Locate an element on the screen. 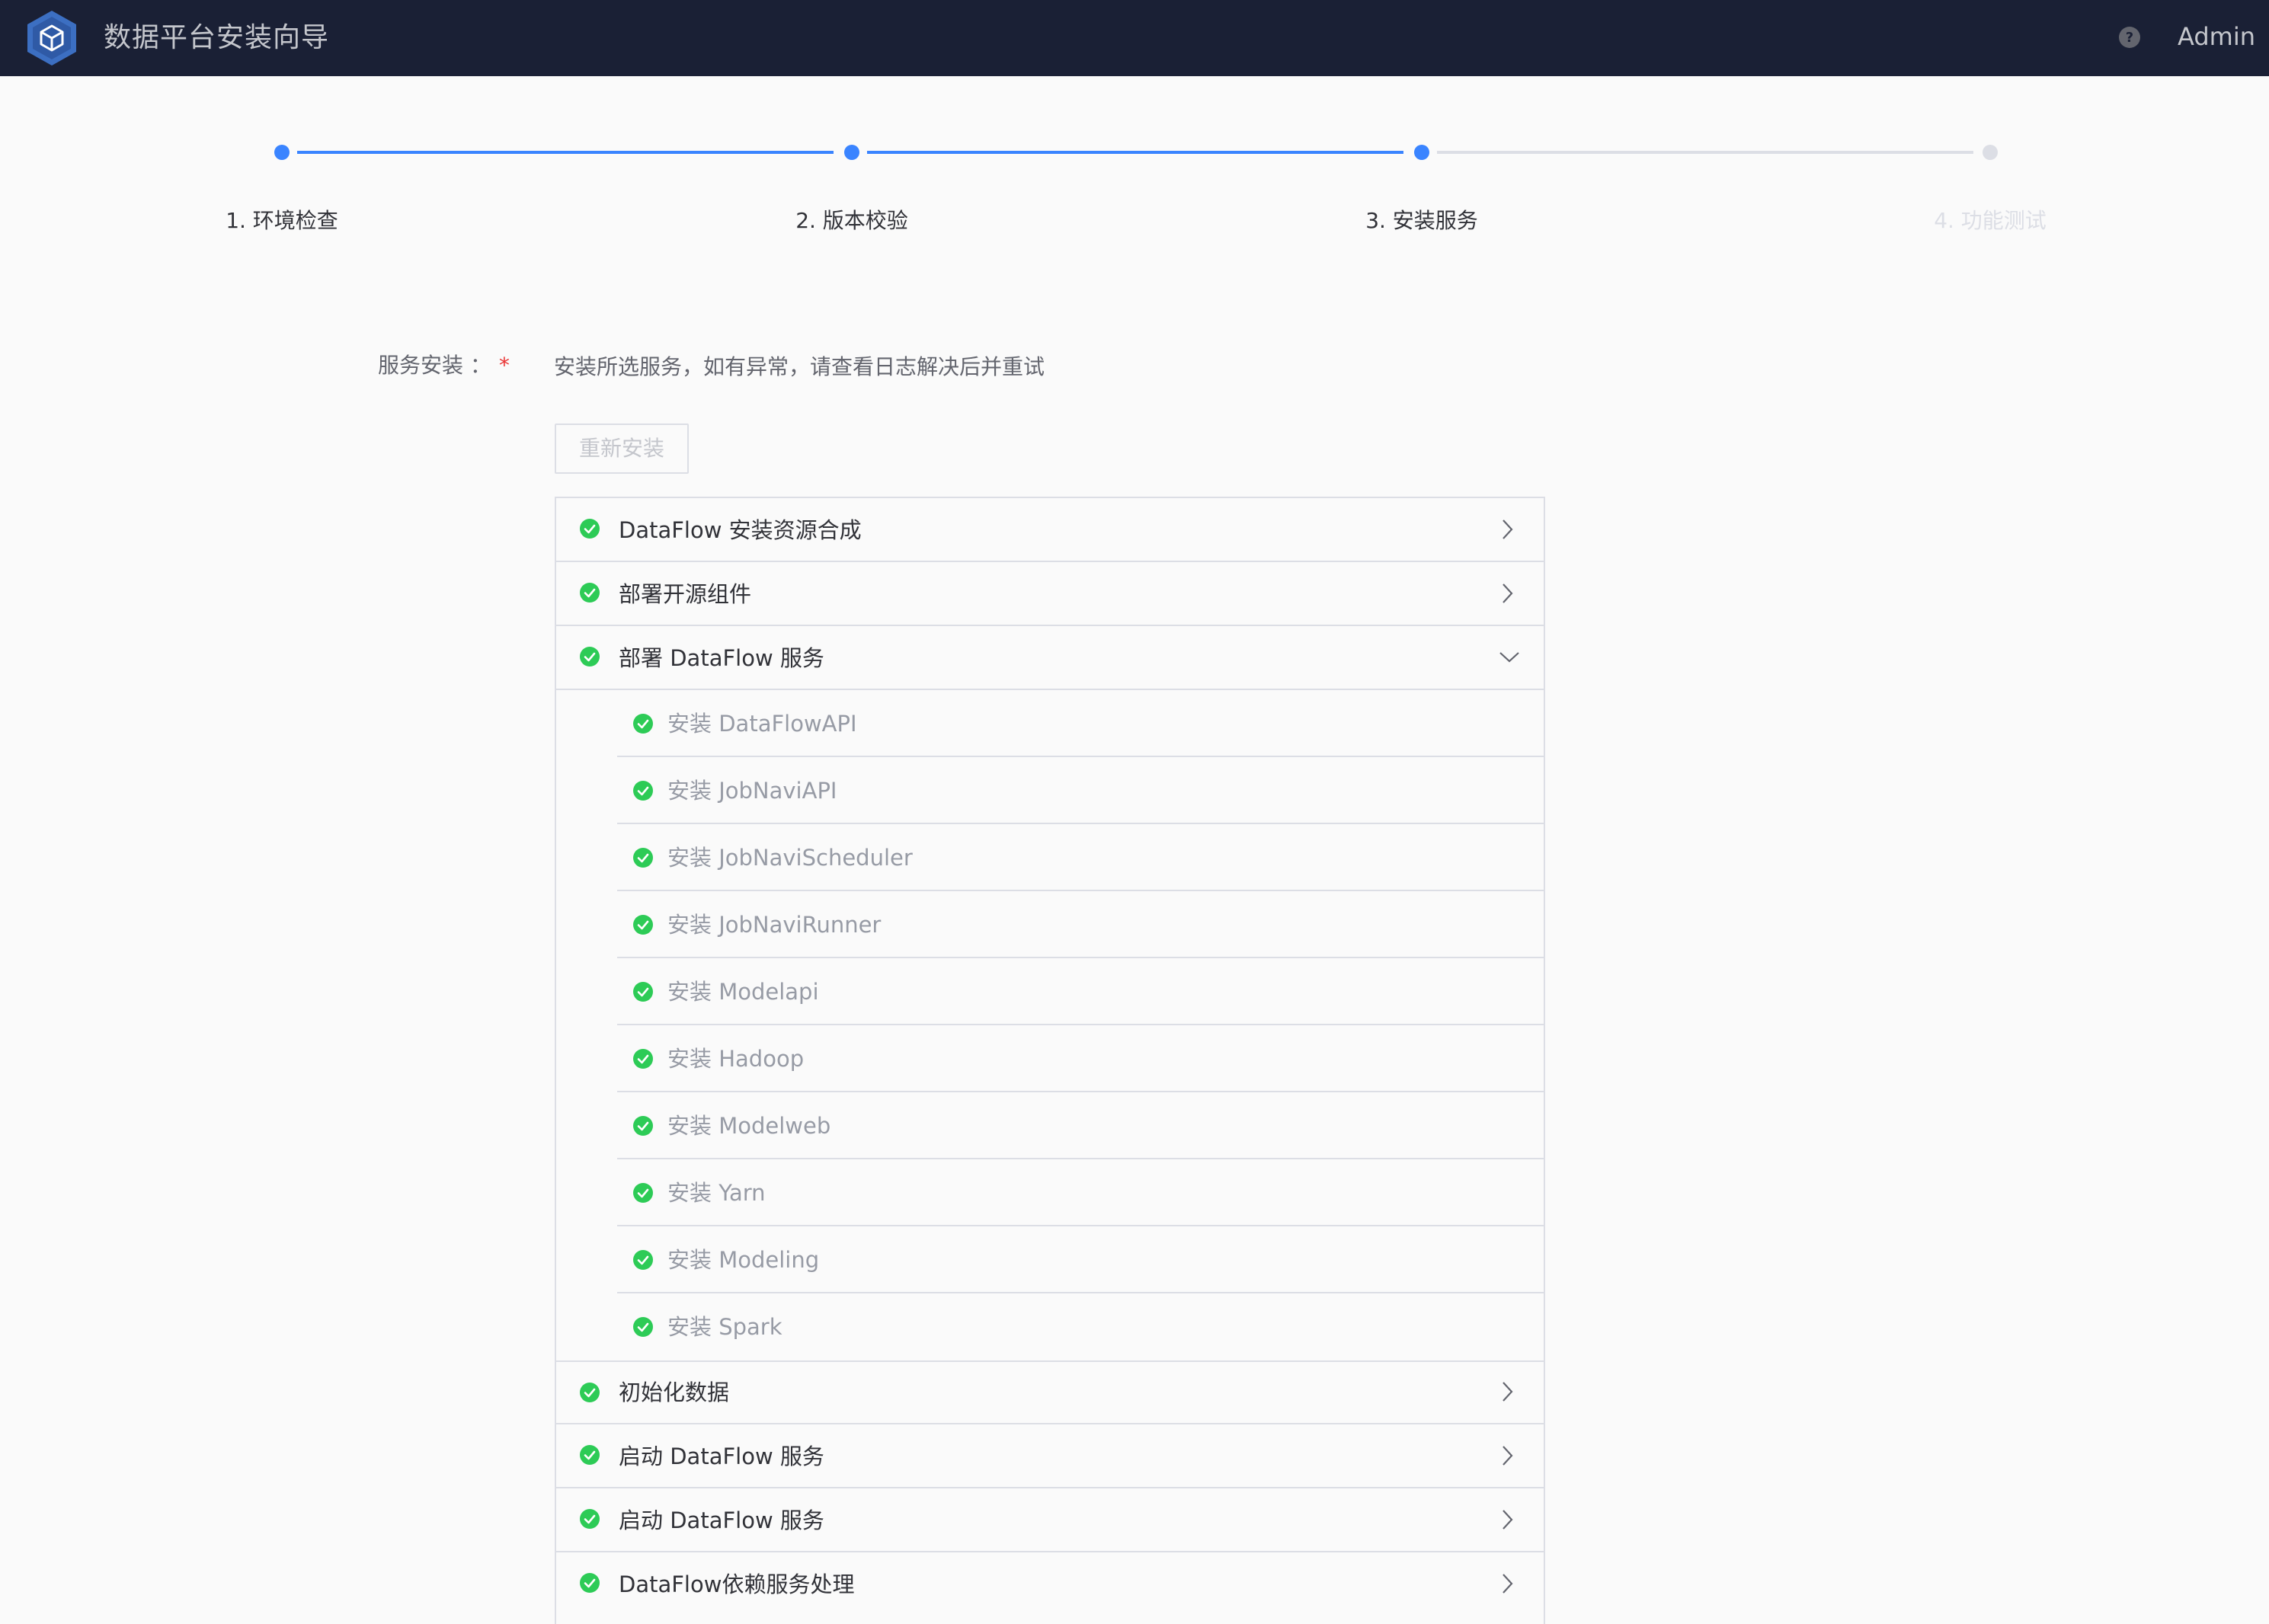 This screenshot has width=2269, height=1624. subtask-label: 安装 Spark is located at coordinates (725, 1327).